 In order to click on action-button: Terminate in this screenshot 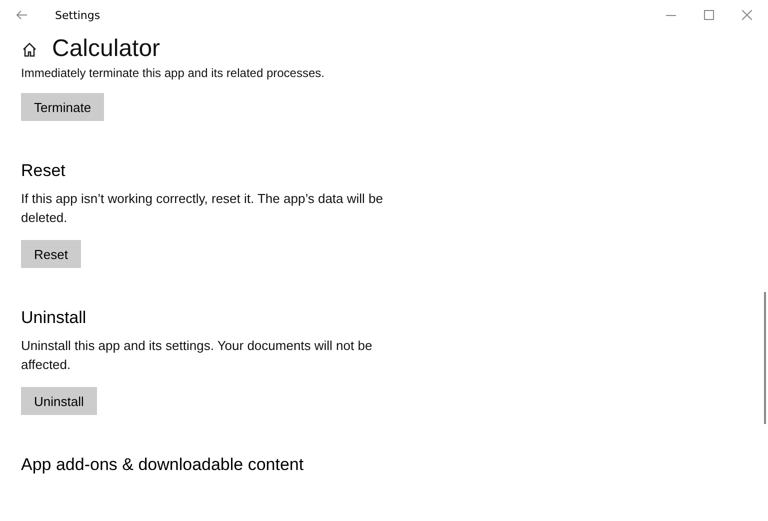, I will do `click(62, 107)`.